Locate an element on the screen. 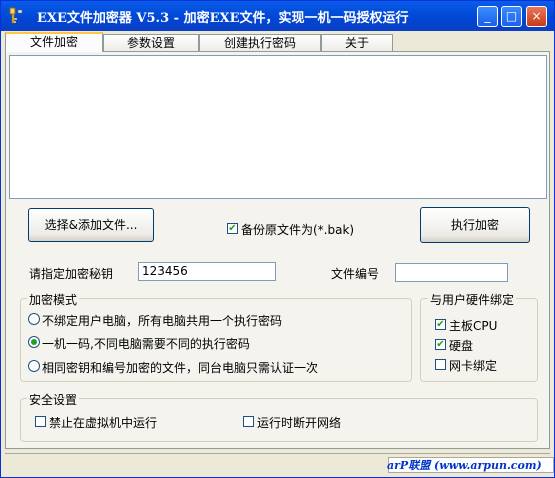 This screenshot has height=478, width=555. tab-create-password: 创建执行密码 is located at coordinates (260, 42).